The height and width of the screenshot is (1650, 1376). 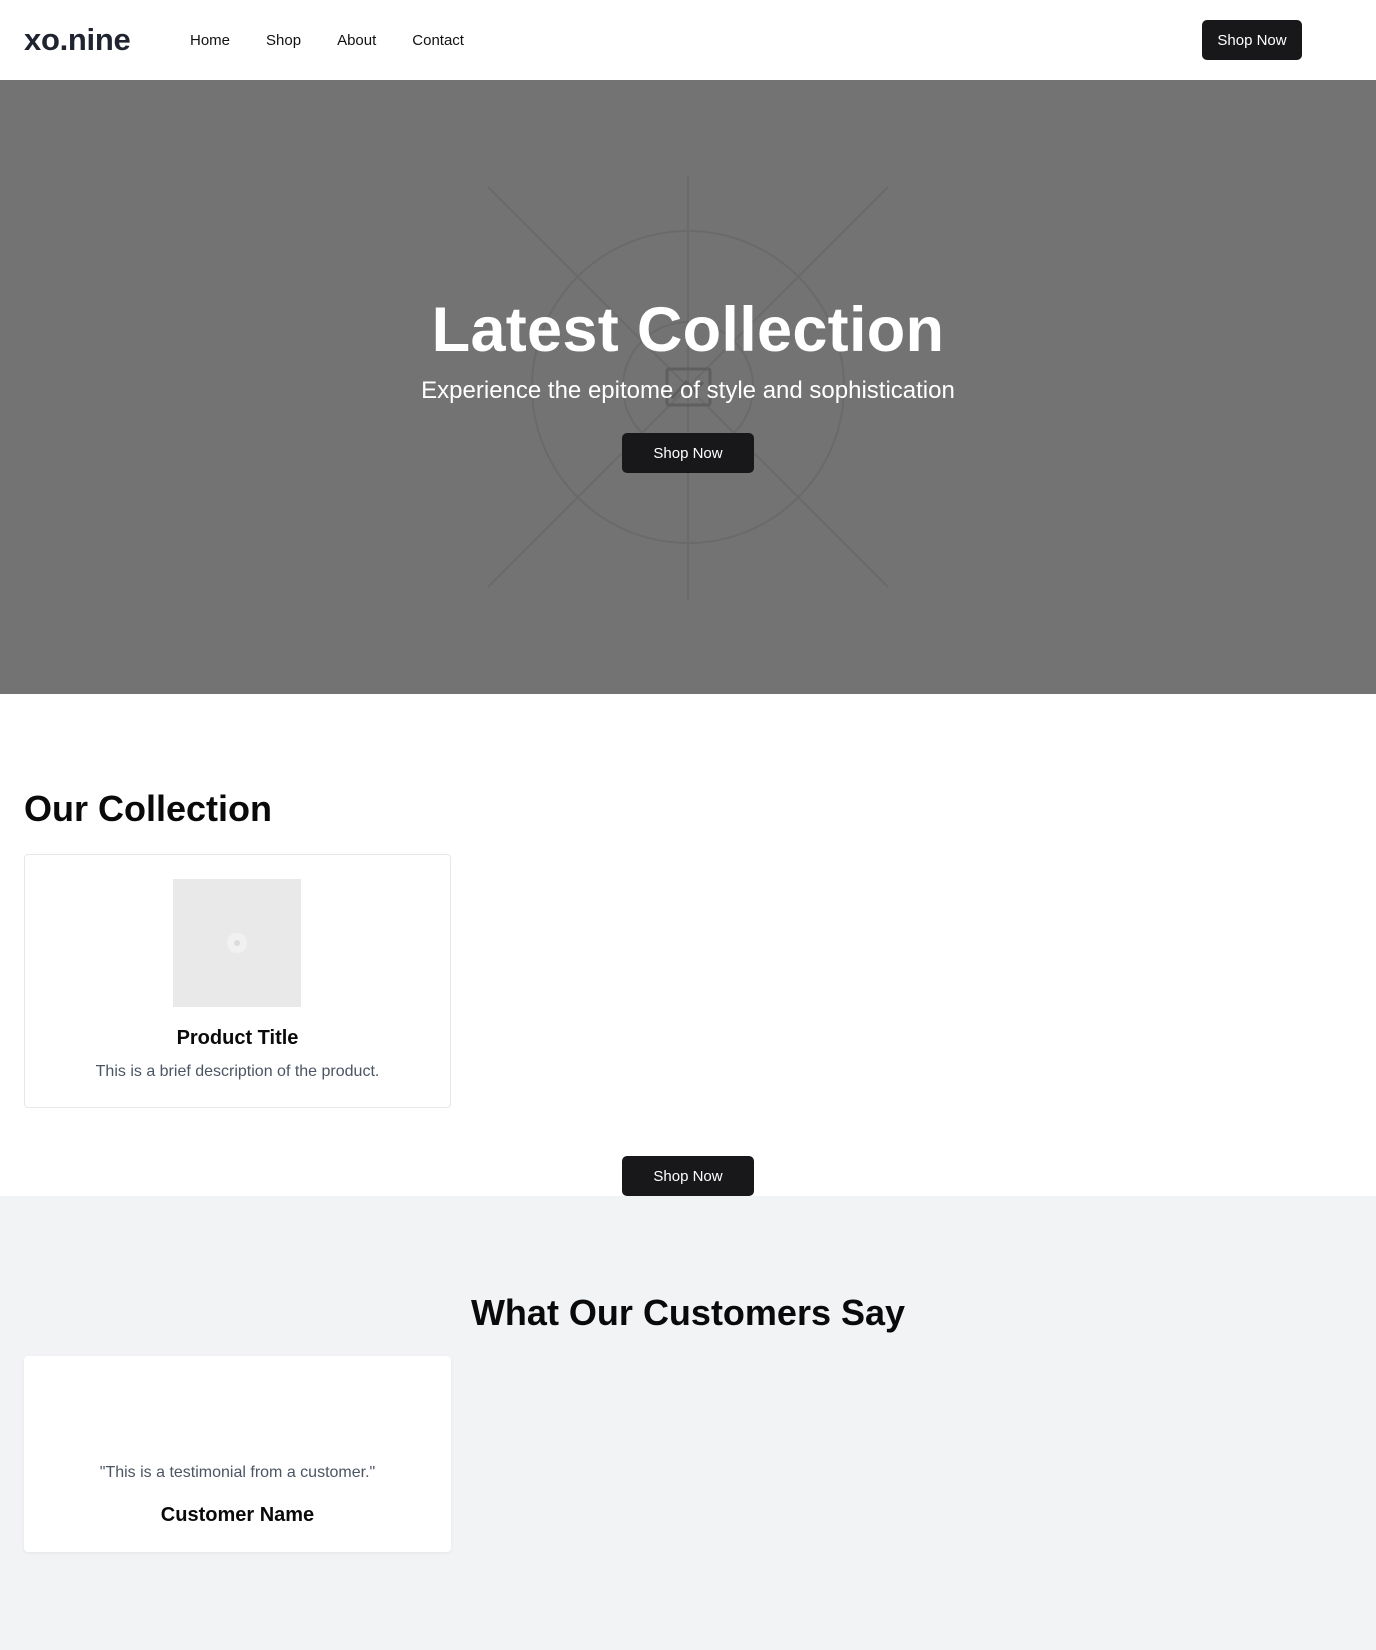 What do you see at coordinates (688, 1176) in the screenshot?
I see `collection-shop-now-button: Shop Now` at bounding box center [688, 1176].